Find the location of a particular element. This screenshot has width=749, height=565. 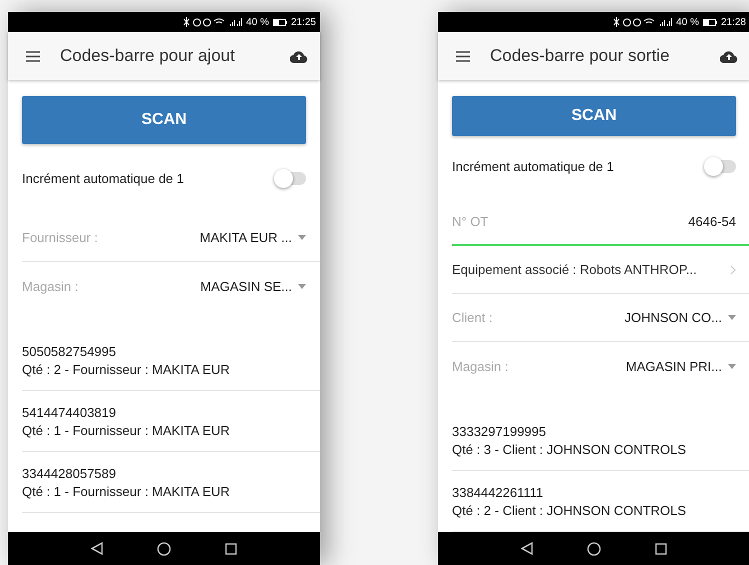

screen-title: Codes-barre pour ajout is located at coordinates (148, 56).